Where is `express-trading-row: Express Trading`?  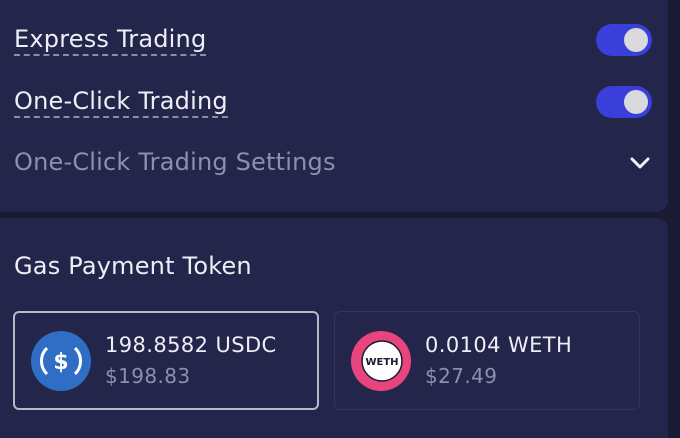
express-trading-row: Express Trading is located at coordinates (333, 40).